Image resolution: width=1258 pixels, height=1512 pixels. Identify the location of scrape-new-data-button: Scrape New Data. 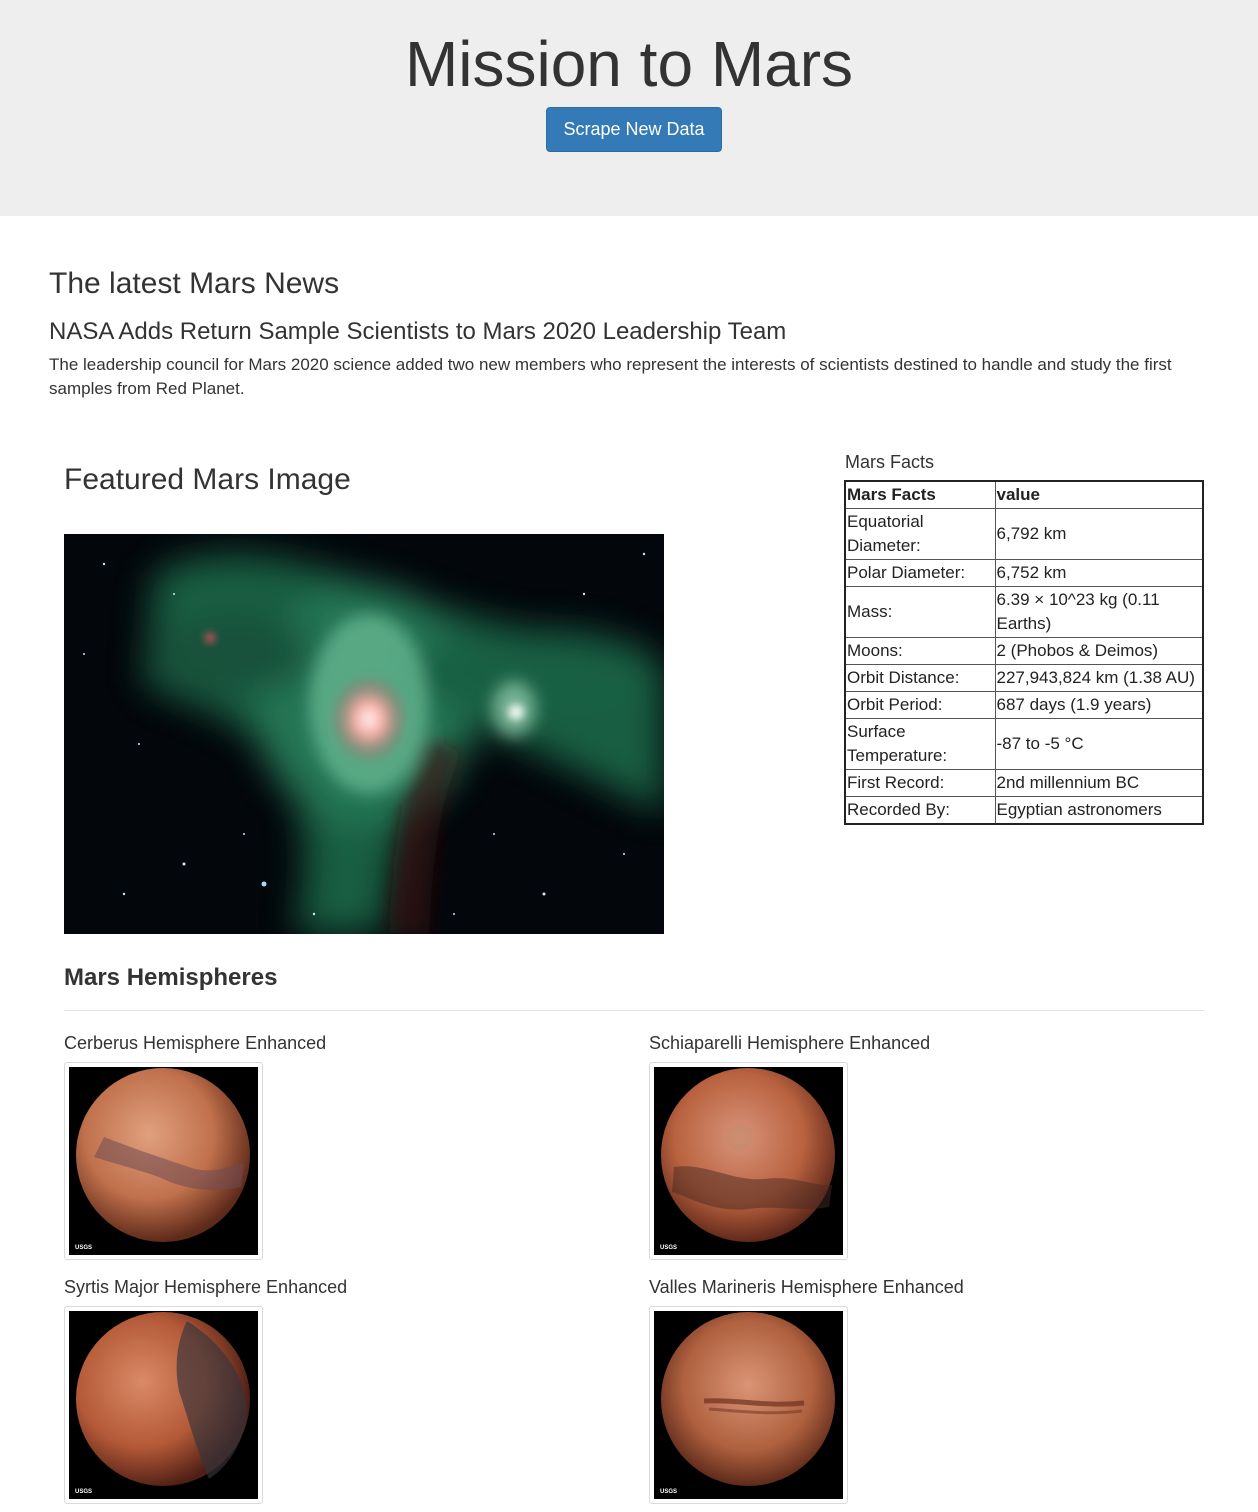
(634, 129).